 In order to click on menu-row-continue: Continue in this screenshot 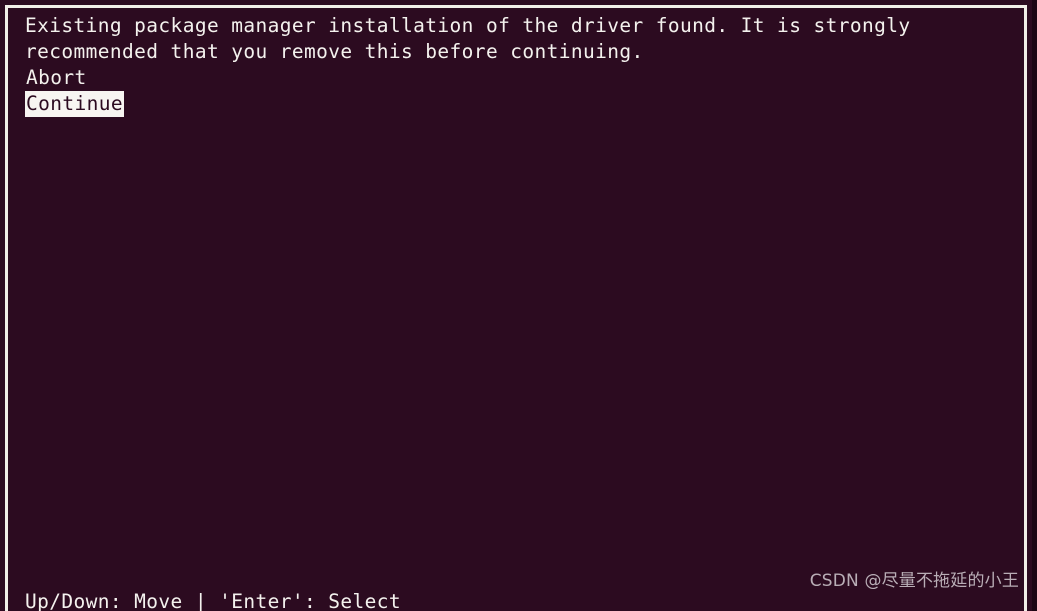, I will do `click(75, 104)`.